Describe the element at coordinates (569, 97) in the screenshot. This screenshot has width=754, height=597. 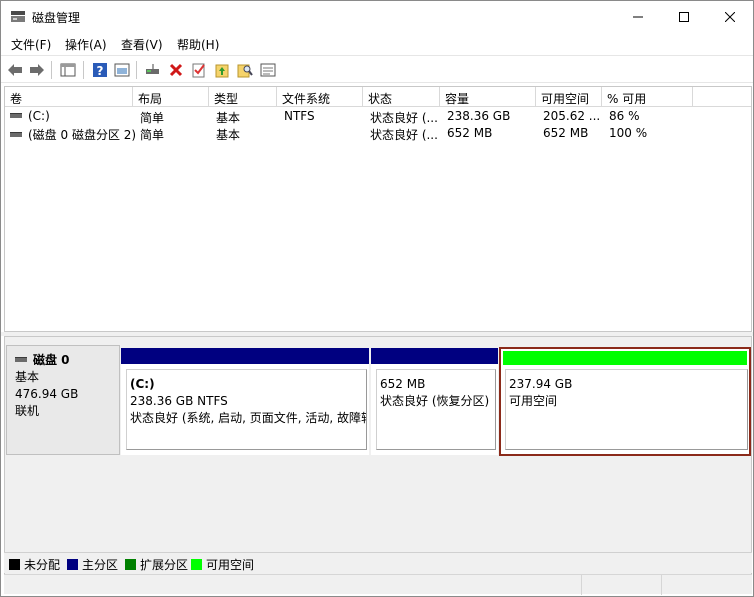
I see `column-header-free-space: 可用空间` at that location.